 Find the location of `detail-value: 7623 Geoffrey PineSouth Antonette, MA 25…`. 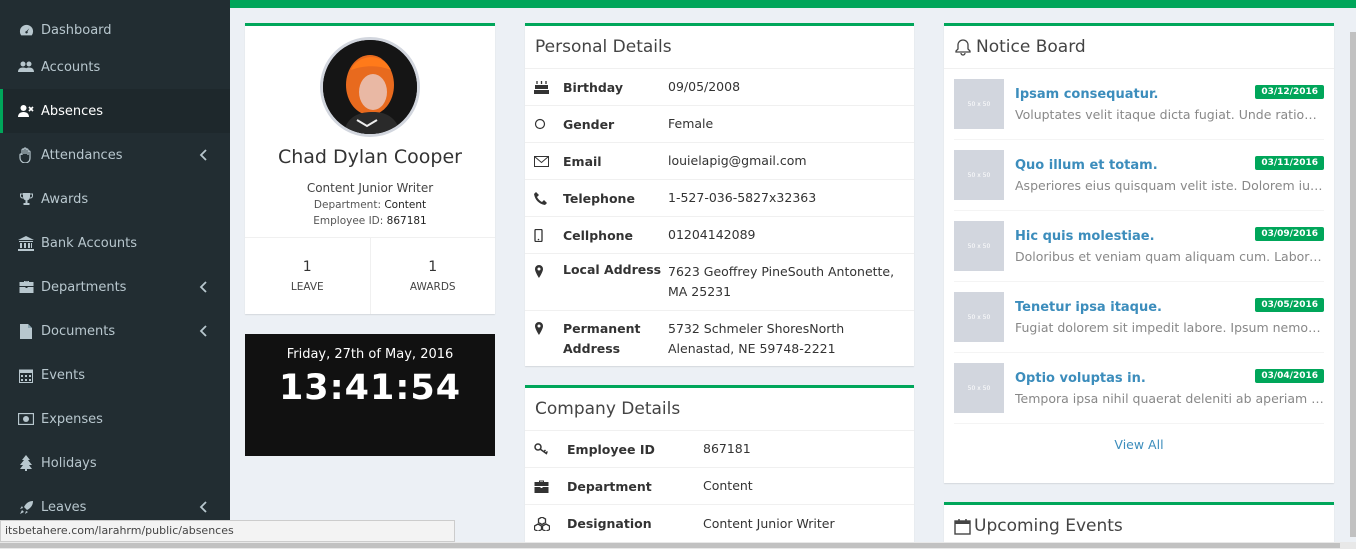

detail-value: 7623 Geoffrey PineSouth Antonette, MA 25… is located at coordinates (781, 281).